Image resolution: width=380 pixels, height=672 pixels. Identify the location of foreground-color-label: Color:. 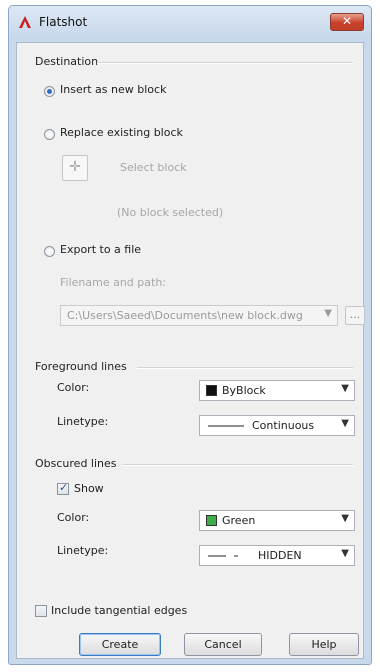
(73, 387).